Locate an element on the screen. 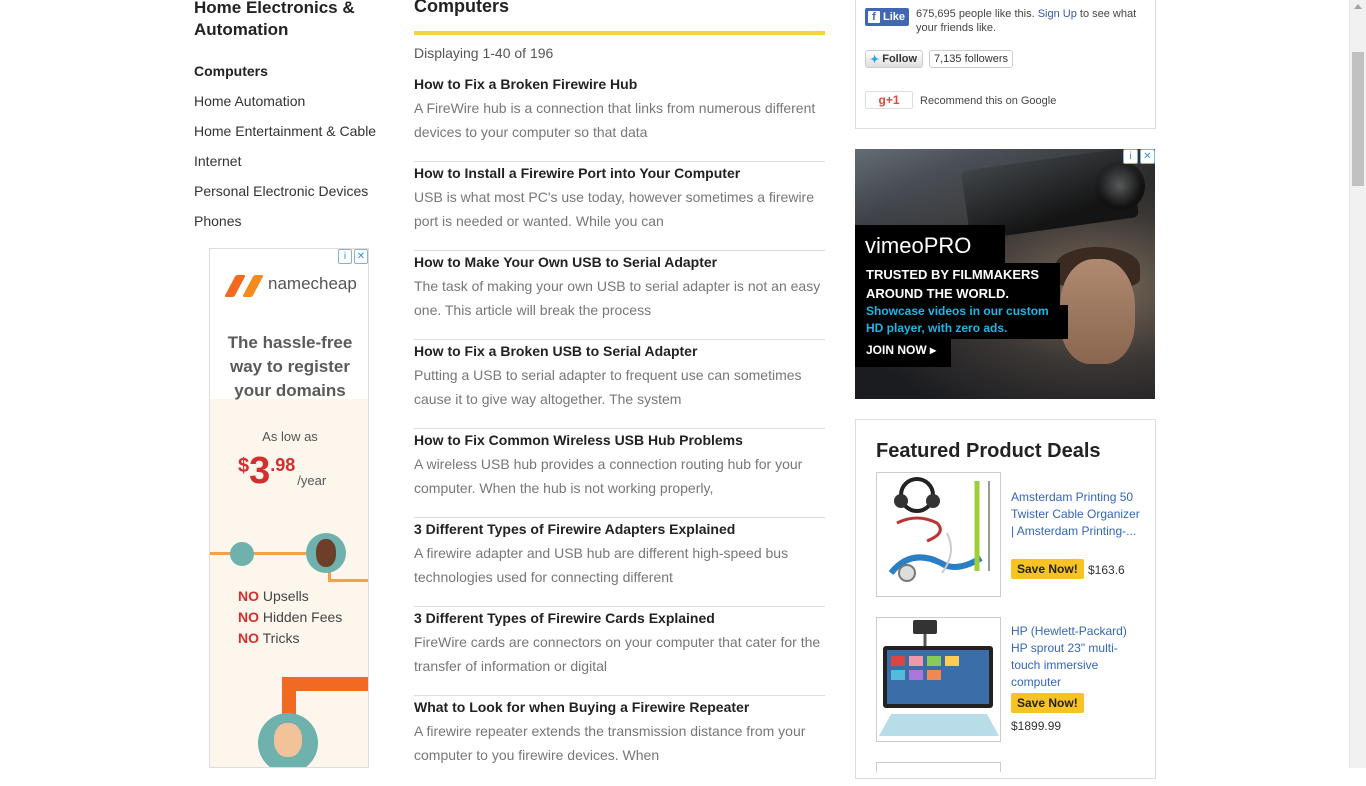  price-per: /year is located at coordinates (312, 480).